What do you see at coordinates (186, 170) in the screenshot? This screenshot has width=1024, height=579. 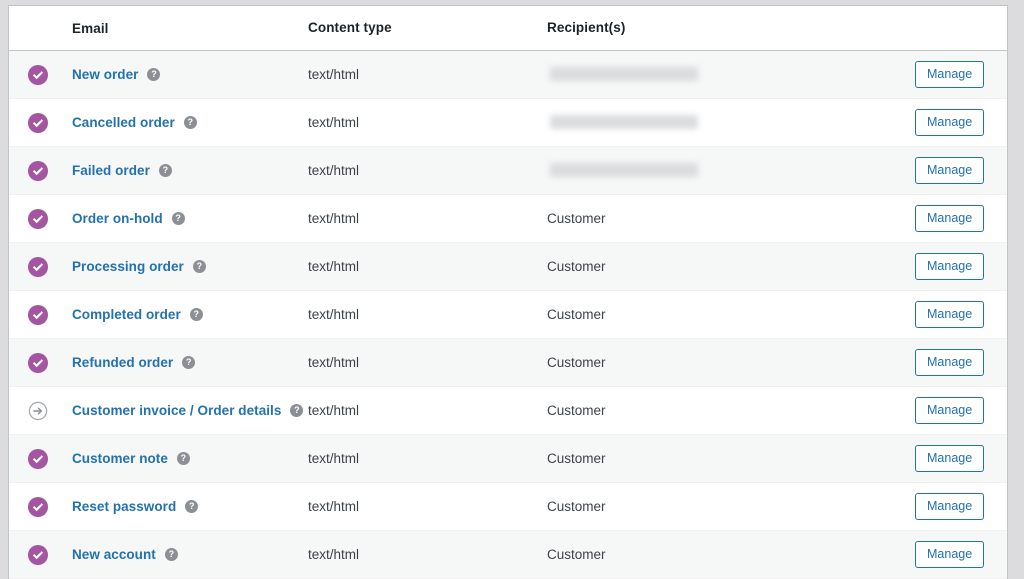 I see `email-name-cell: Failed order?` at bounding box center [186, 170].